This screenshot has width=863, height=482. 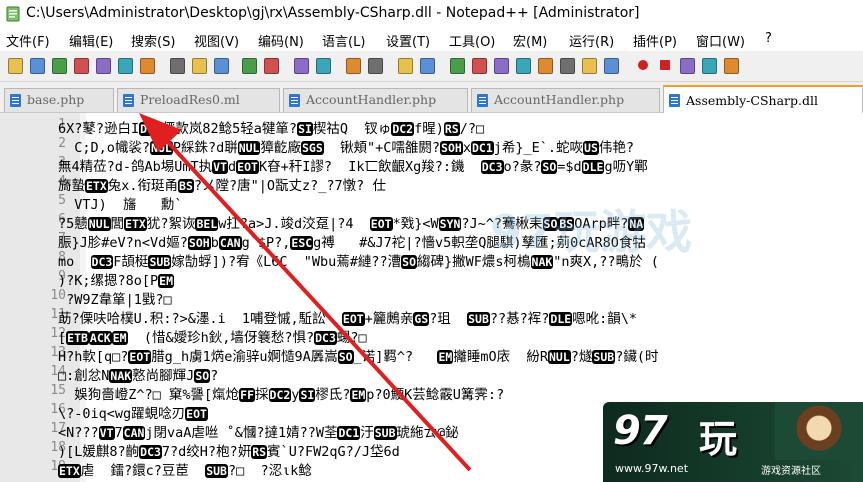 I want to click on sync-horizontal-icon, so click(x=427, y=65).